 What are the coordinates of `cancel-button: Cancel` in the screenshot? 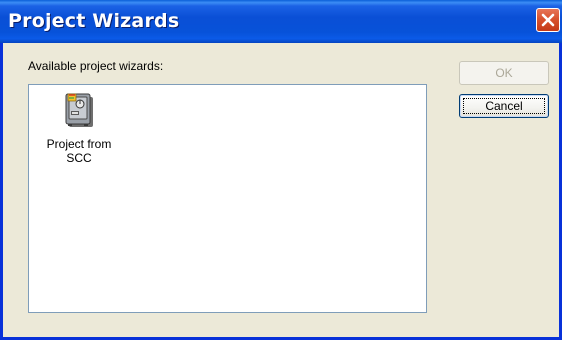 It's located at (504, 106).